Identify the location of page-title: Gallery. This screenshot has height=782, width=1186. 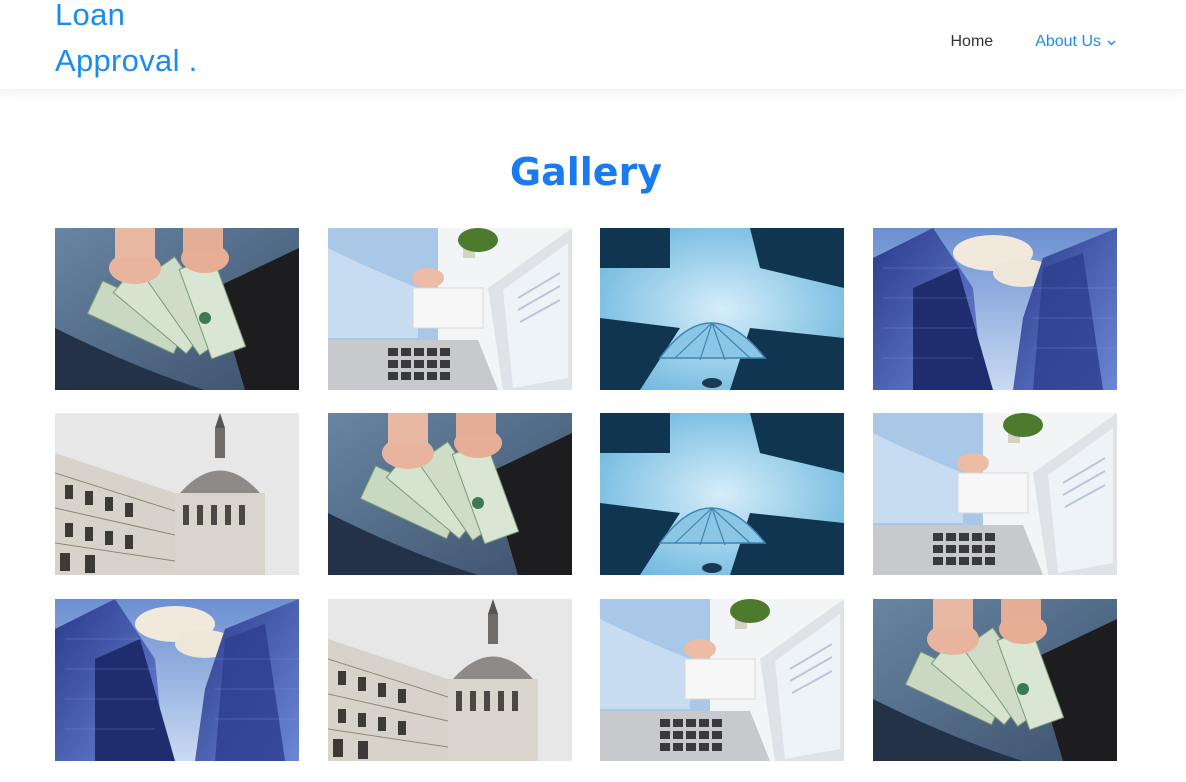
(586, 172).